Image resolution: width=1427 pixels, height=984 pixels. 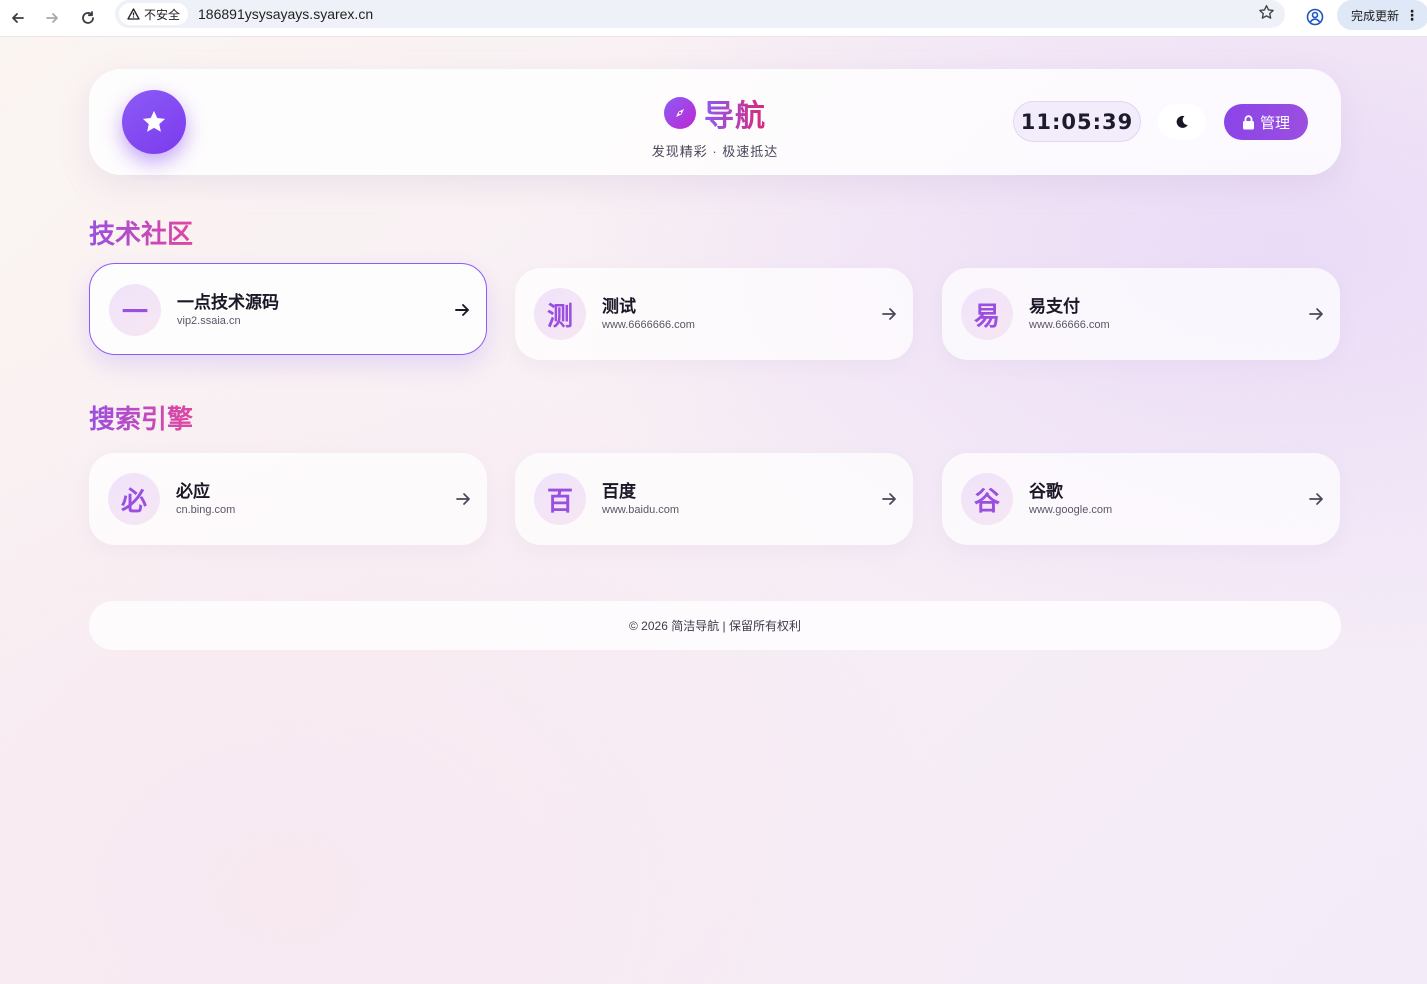 I want to click on star-outline-icon, so click(x=1266, y=12).